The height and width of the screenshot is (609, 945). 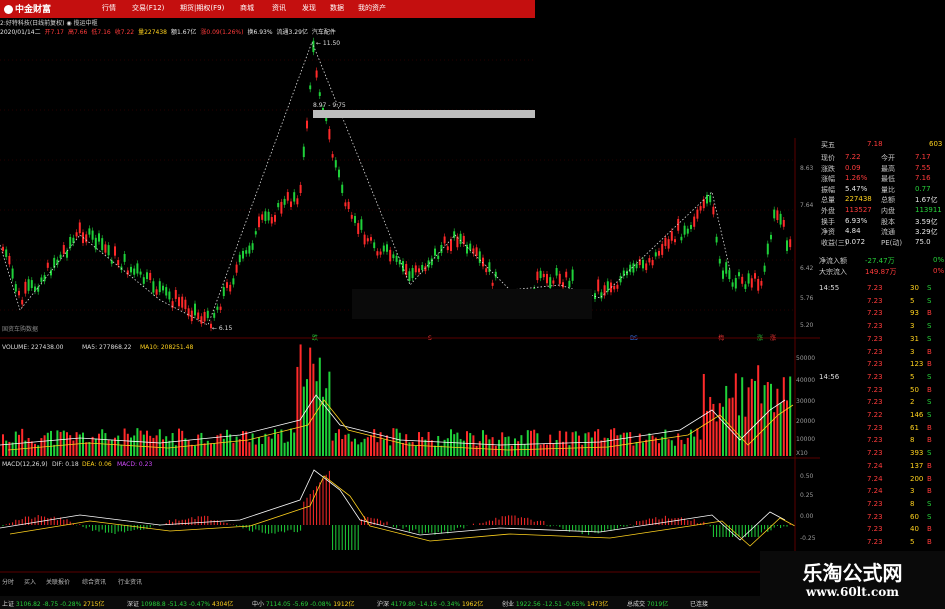 What do you see at coordinates (807, 516) in the screenshot?
I see `macd-tick: 0.00` at bounding box center [807, 516].